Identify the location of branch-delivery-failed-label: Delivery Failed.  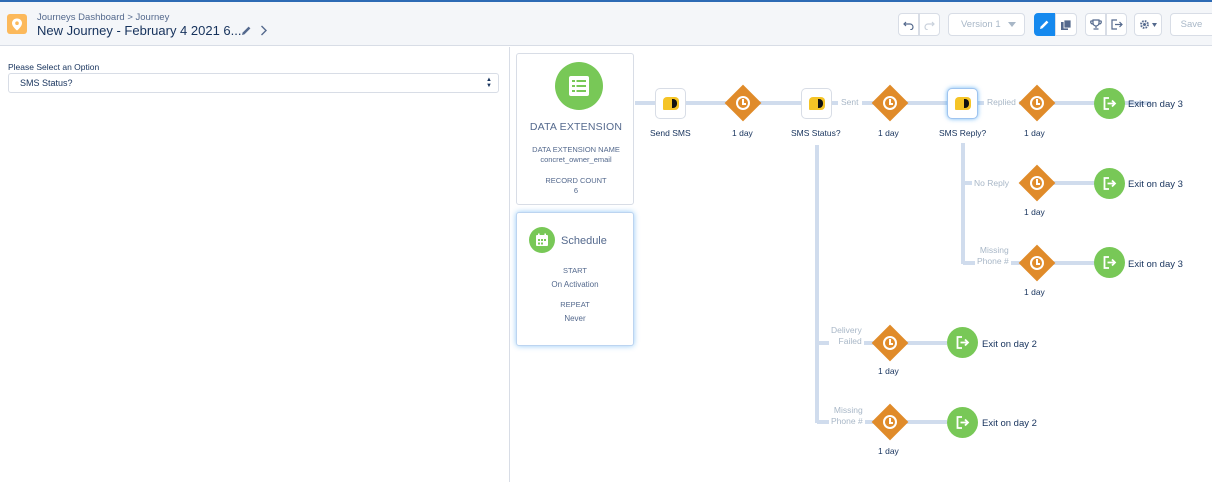
(846, 336).